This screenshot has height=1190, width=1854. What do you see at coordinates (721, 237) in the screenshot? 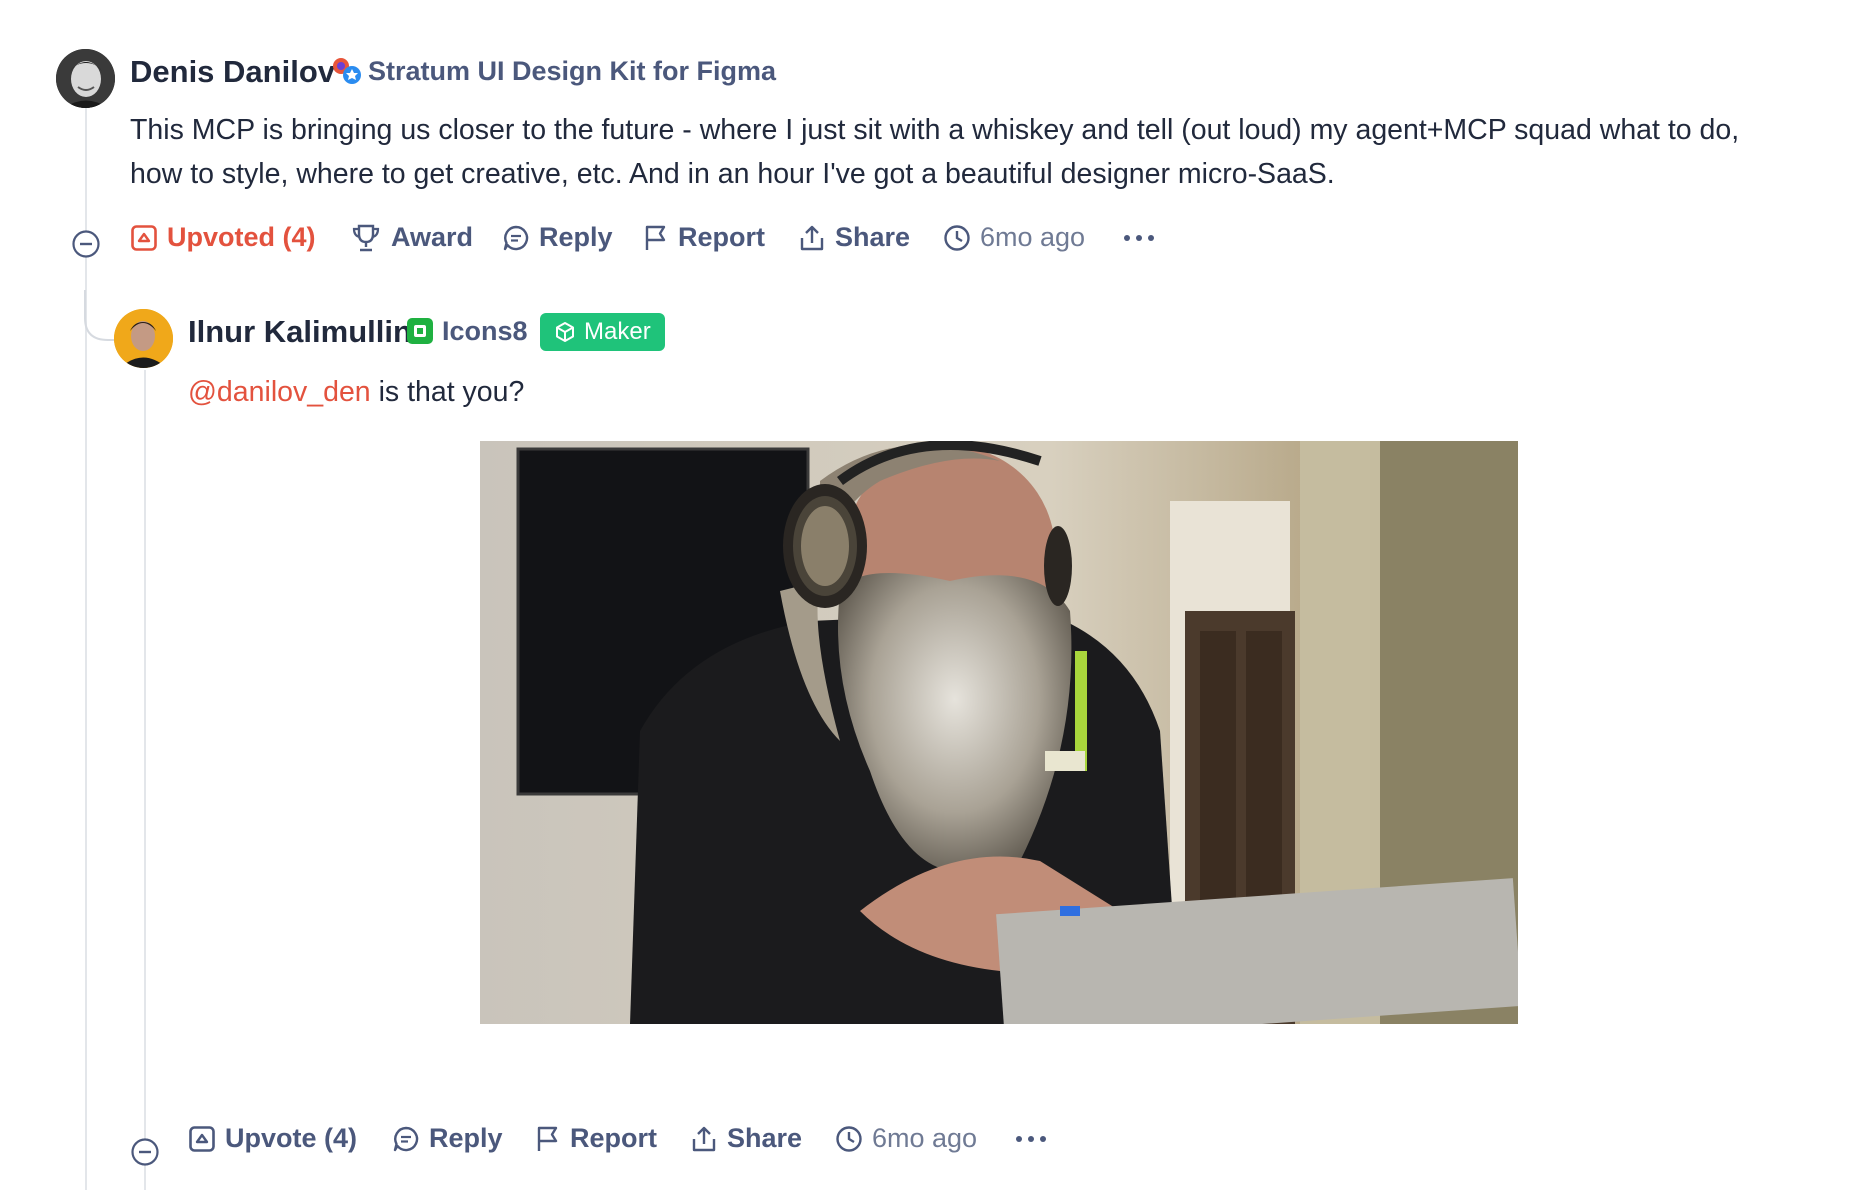
I see `report-label: Report` at bounding box center [721, 237].